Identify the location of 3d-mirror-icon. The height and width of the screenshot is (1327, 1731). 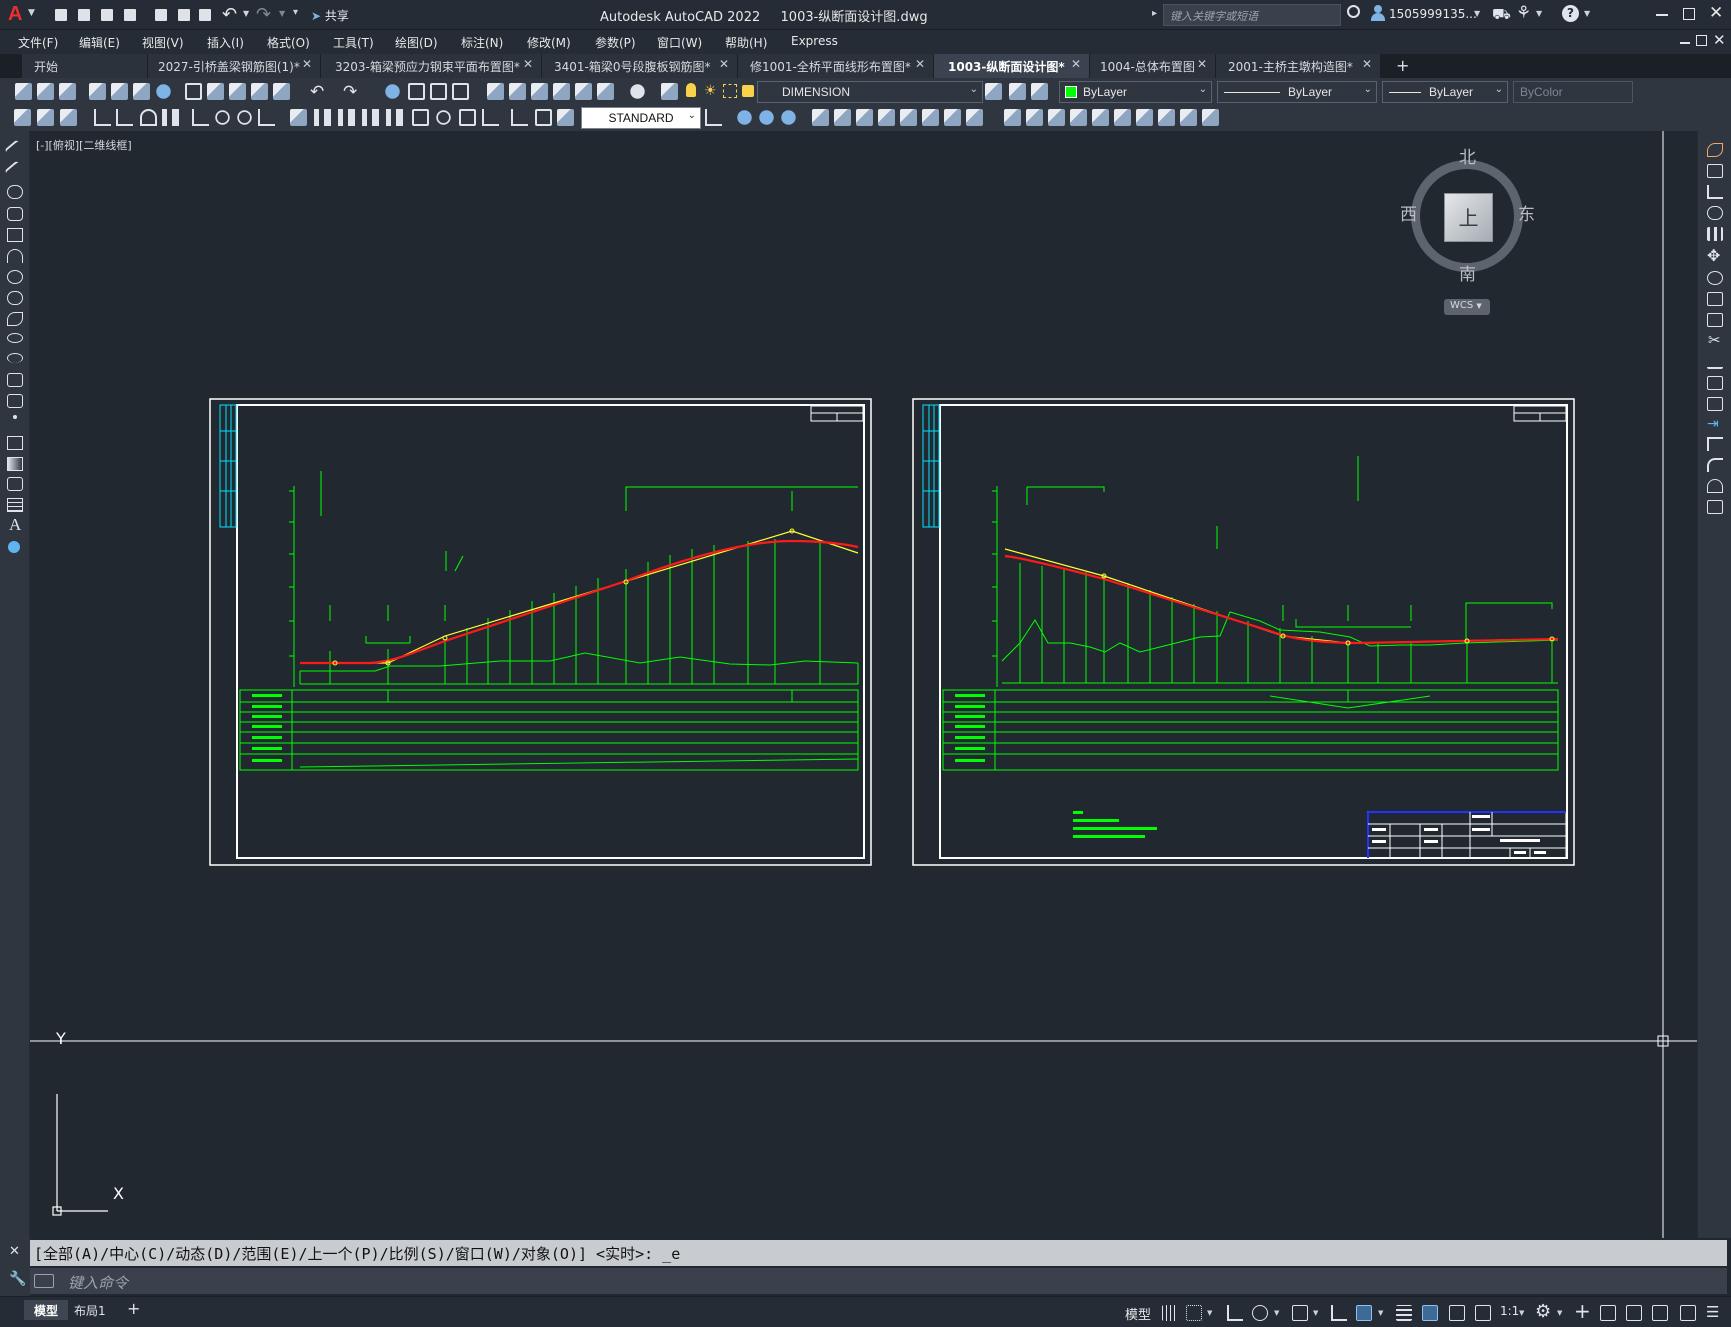
(1210, 117).